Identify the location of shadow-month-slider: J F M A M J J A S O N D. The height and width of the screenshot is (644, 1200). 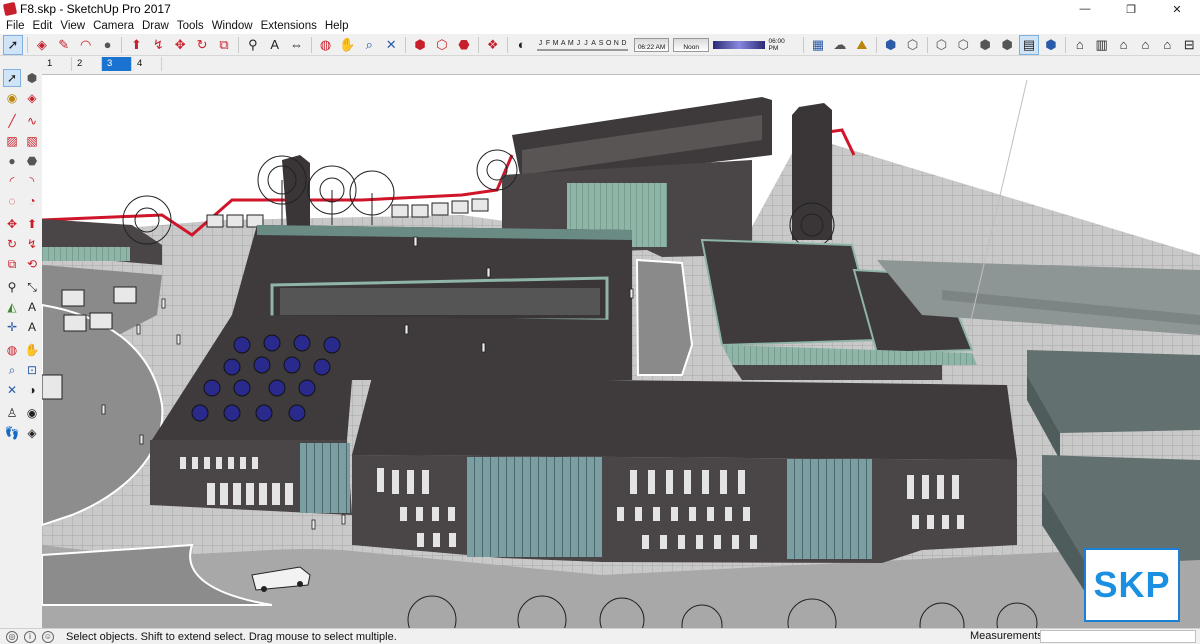
(582, 45).